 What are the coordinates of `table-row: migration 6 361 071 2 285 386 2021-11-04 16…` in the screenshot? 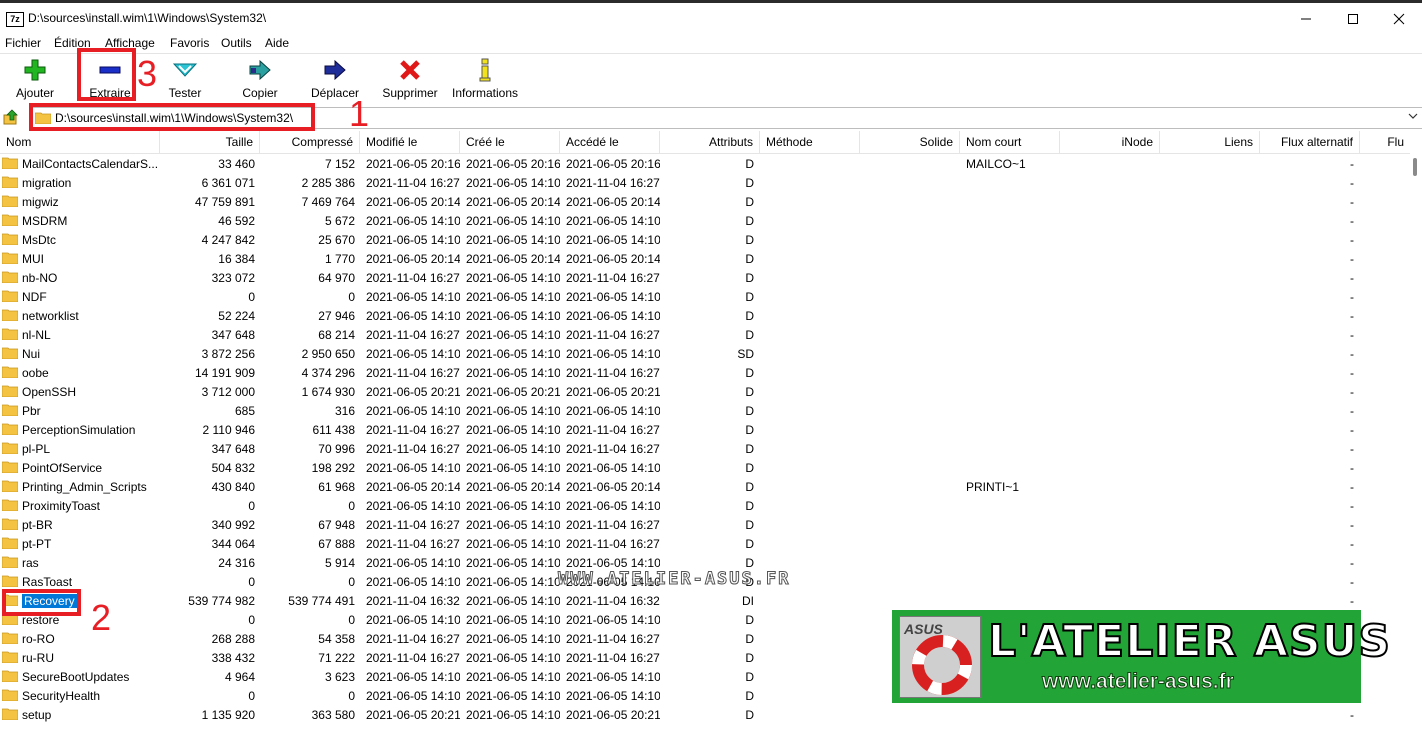 It's located at (705, 183).